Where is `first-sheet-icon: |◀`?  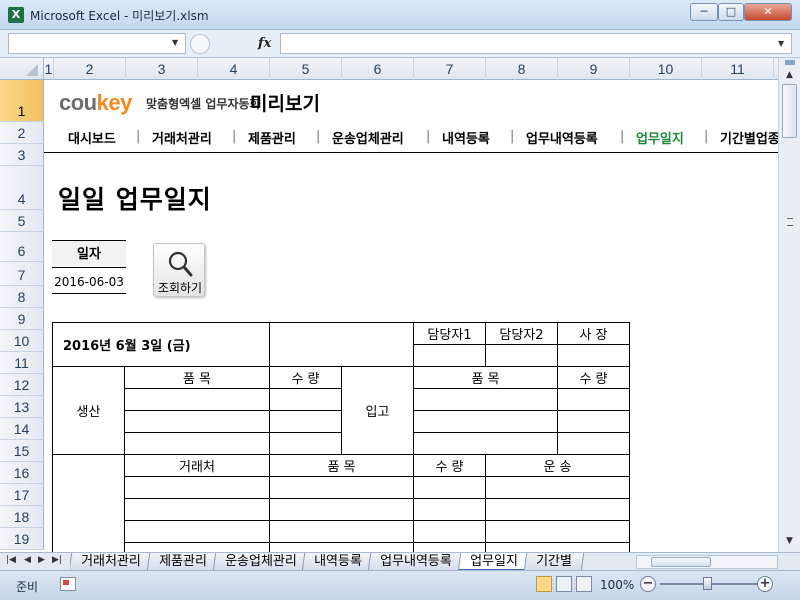
first-sheet-icon: |◀ is located at coordinates (11, 560).